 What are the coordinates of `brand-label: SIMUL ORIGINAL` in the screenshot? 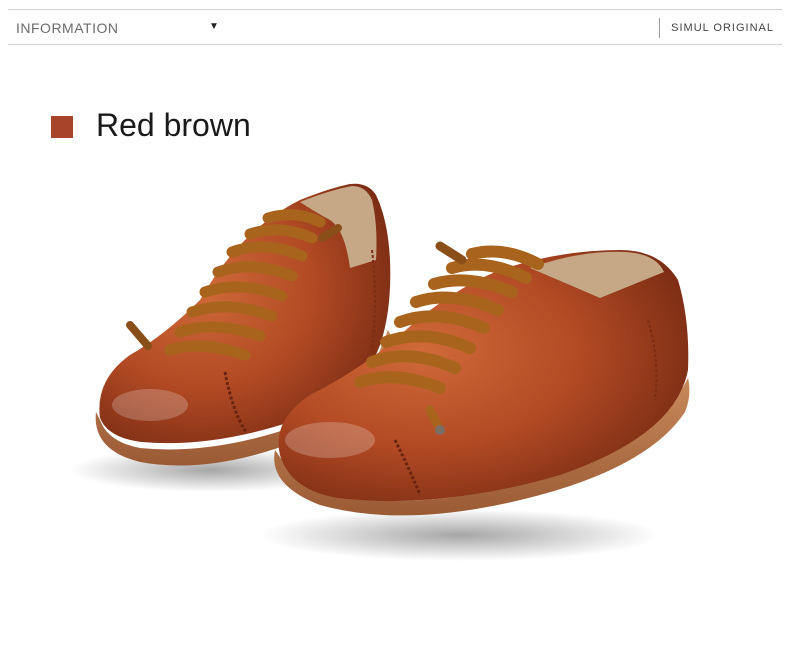 It's located at (722, 28).